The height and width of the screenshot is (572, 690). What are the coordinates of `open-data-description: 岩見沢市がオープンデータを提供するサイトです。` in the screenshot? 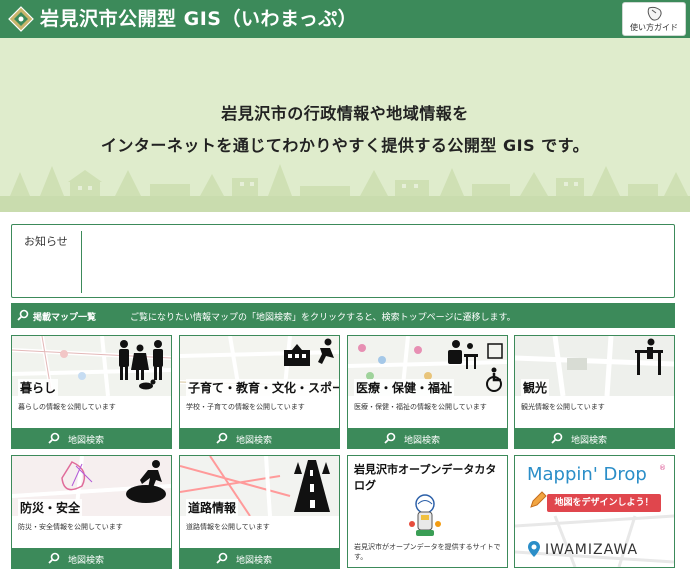 It's located at (427, 552).